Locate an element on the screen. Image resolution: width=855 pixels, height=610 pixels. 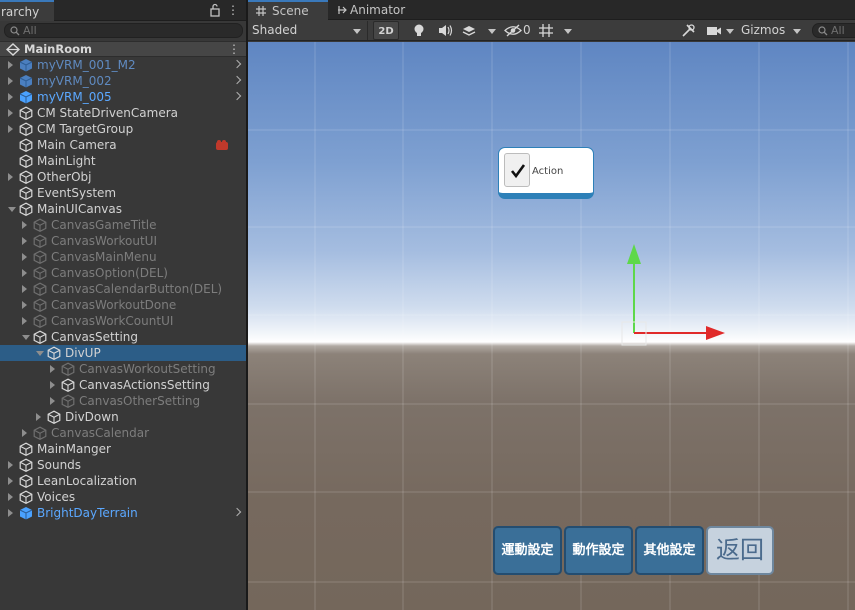
hierarchy-row: CanvasWorkCountUI is located at coordinates (123, 321).